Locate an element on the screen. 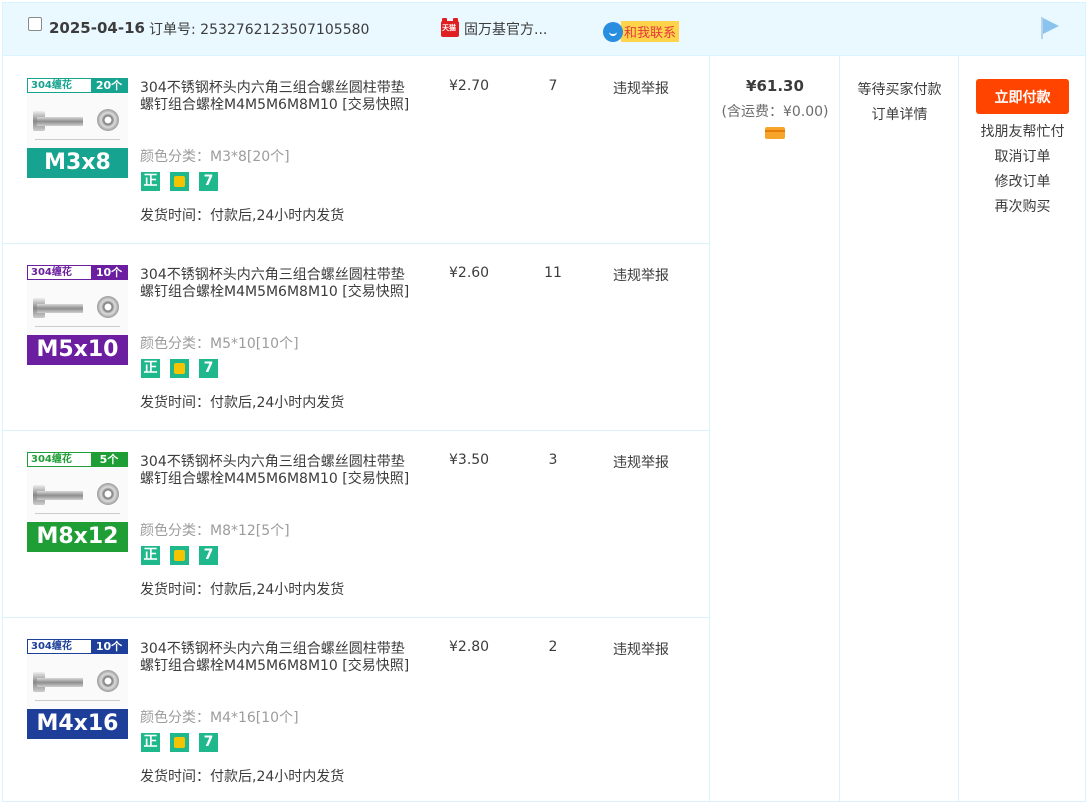 Image resolution: width=1091 pixels, height=805 pixels. product-thumbnail: 304缠花 10个 M5x10 is located at coordinates (77, 315).